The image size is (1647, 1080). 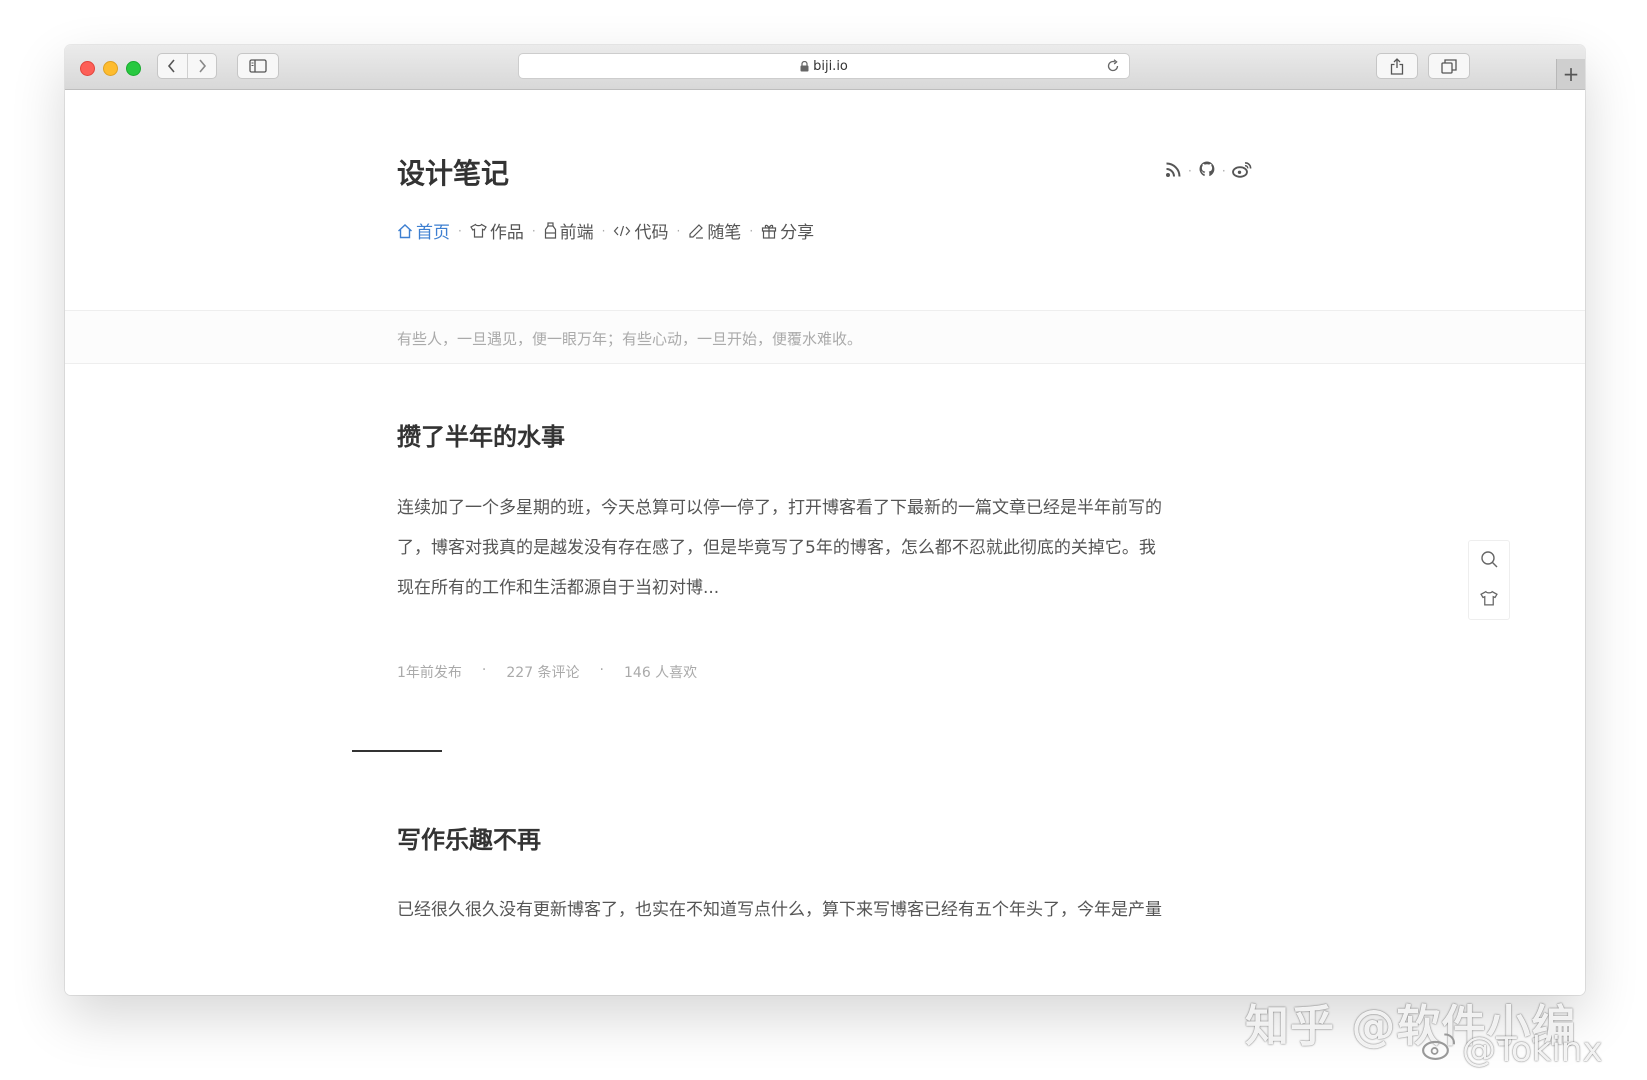 I want to click on lock-icon, so click(x=804, y=66).